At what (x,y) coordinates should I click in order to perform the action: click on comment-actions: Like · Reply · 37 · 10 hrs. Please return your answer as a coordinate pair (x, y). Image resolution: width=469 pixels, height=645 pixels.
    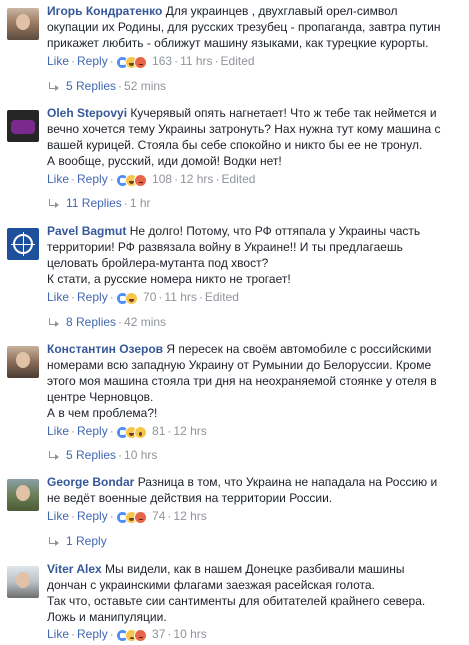
    Looking at the image, I should click on (253, 634).